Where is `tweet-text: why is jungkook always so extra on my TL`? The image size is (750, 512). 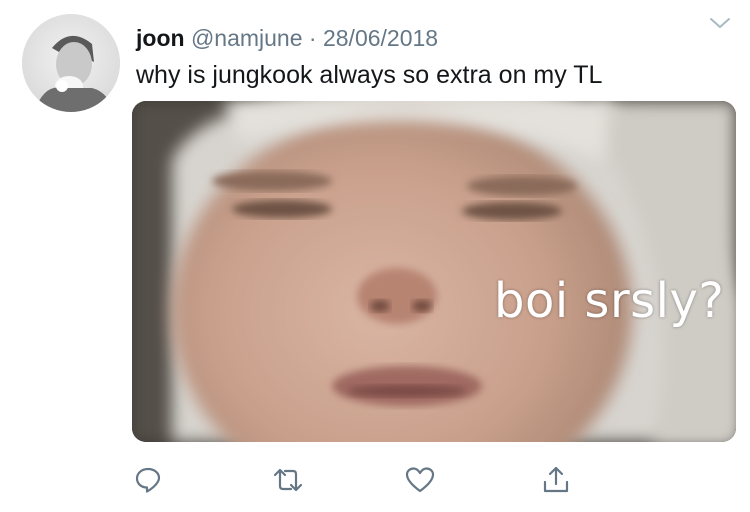
tweet-text: why is jungkook always so extra on my TL is located at coordinates (369, 75).